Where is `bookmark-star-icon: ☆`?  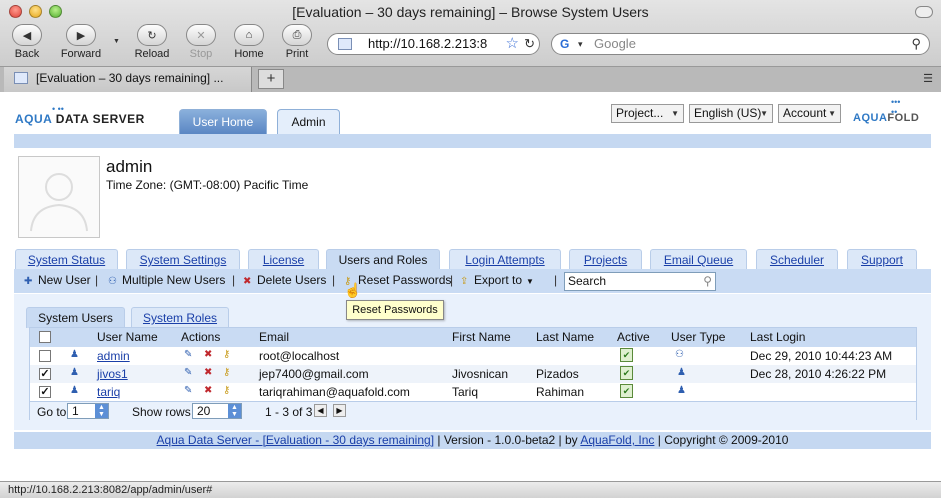 bookmark-star-icon: ☆ is located at coordinates (512, 44).